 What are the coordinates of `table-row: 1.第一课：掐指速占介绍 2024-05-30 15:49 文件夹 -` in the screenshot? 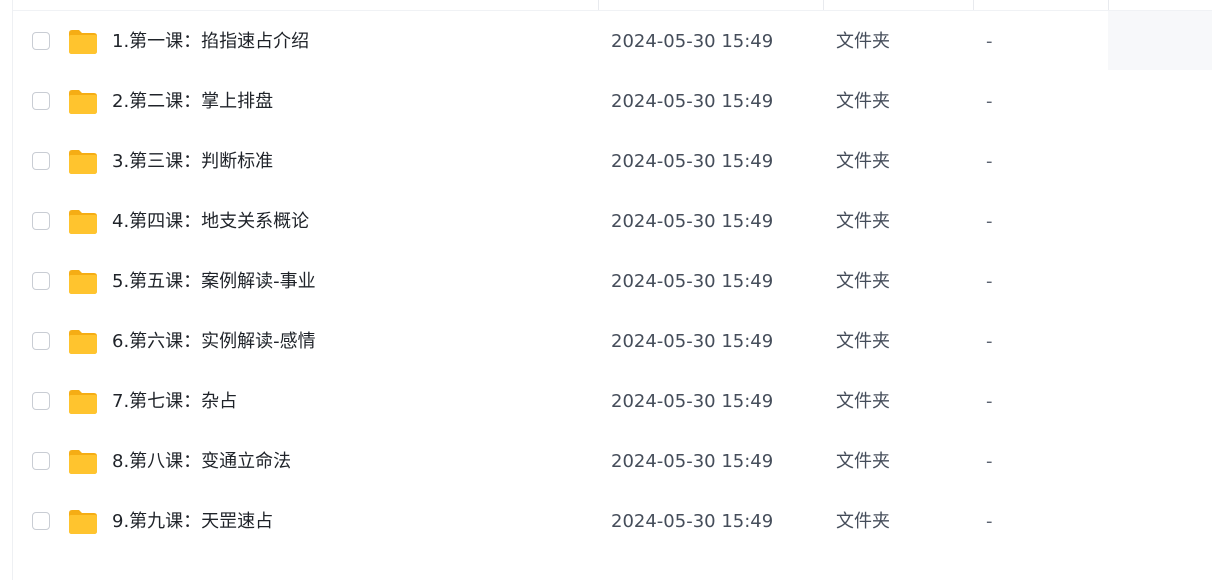 It's located at (612, 42).